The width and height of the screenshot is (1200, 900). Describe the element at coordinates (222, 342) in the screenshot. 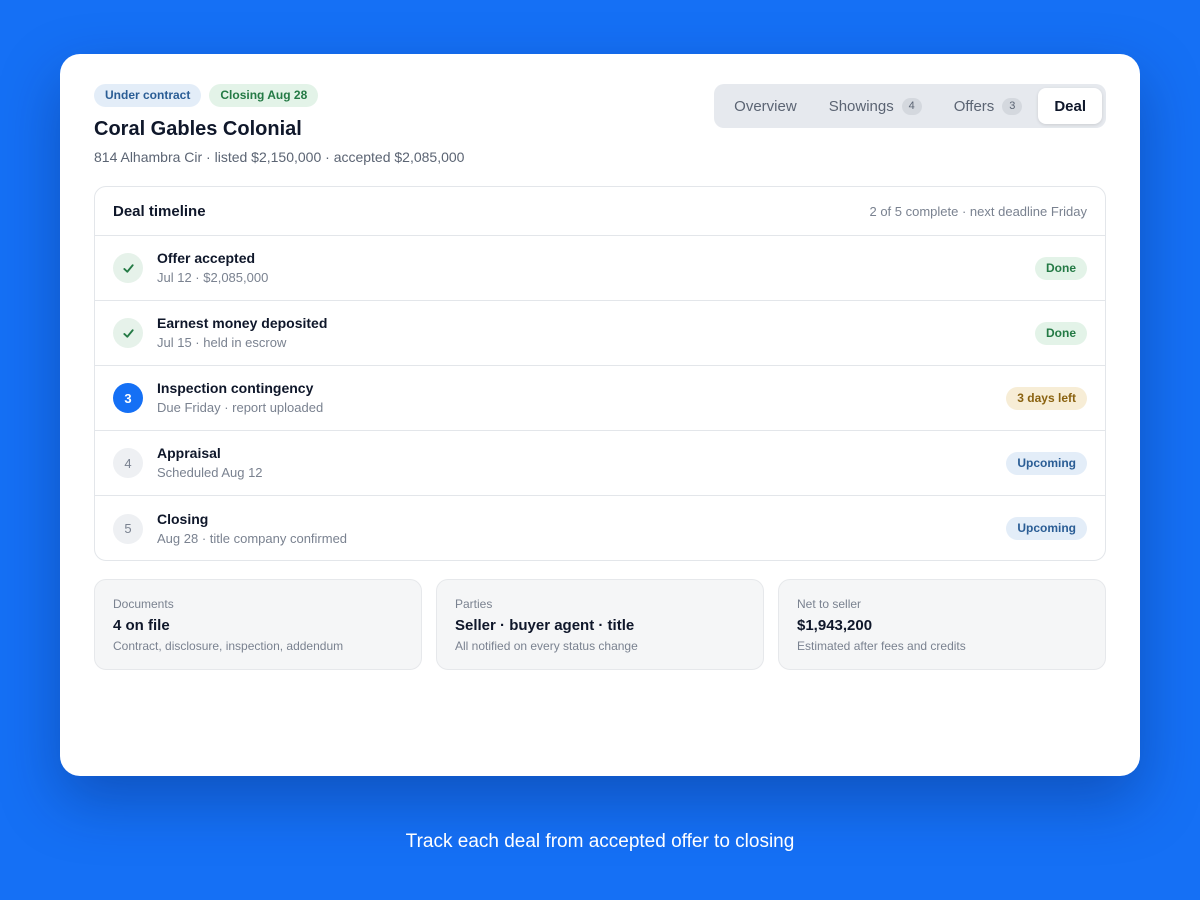

I see `step-detail: Jul 15 · held in escrow` at that location.